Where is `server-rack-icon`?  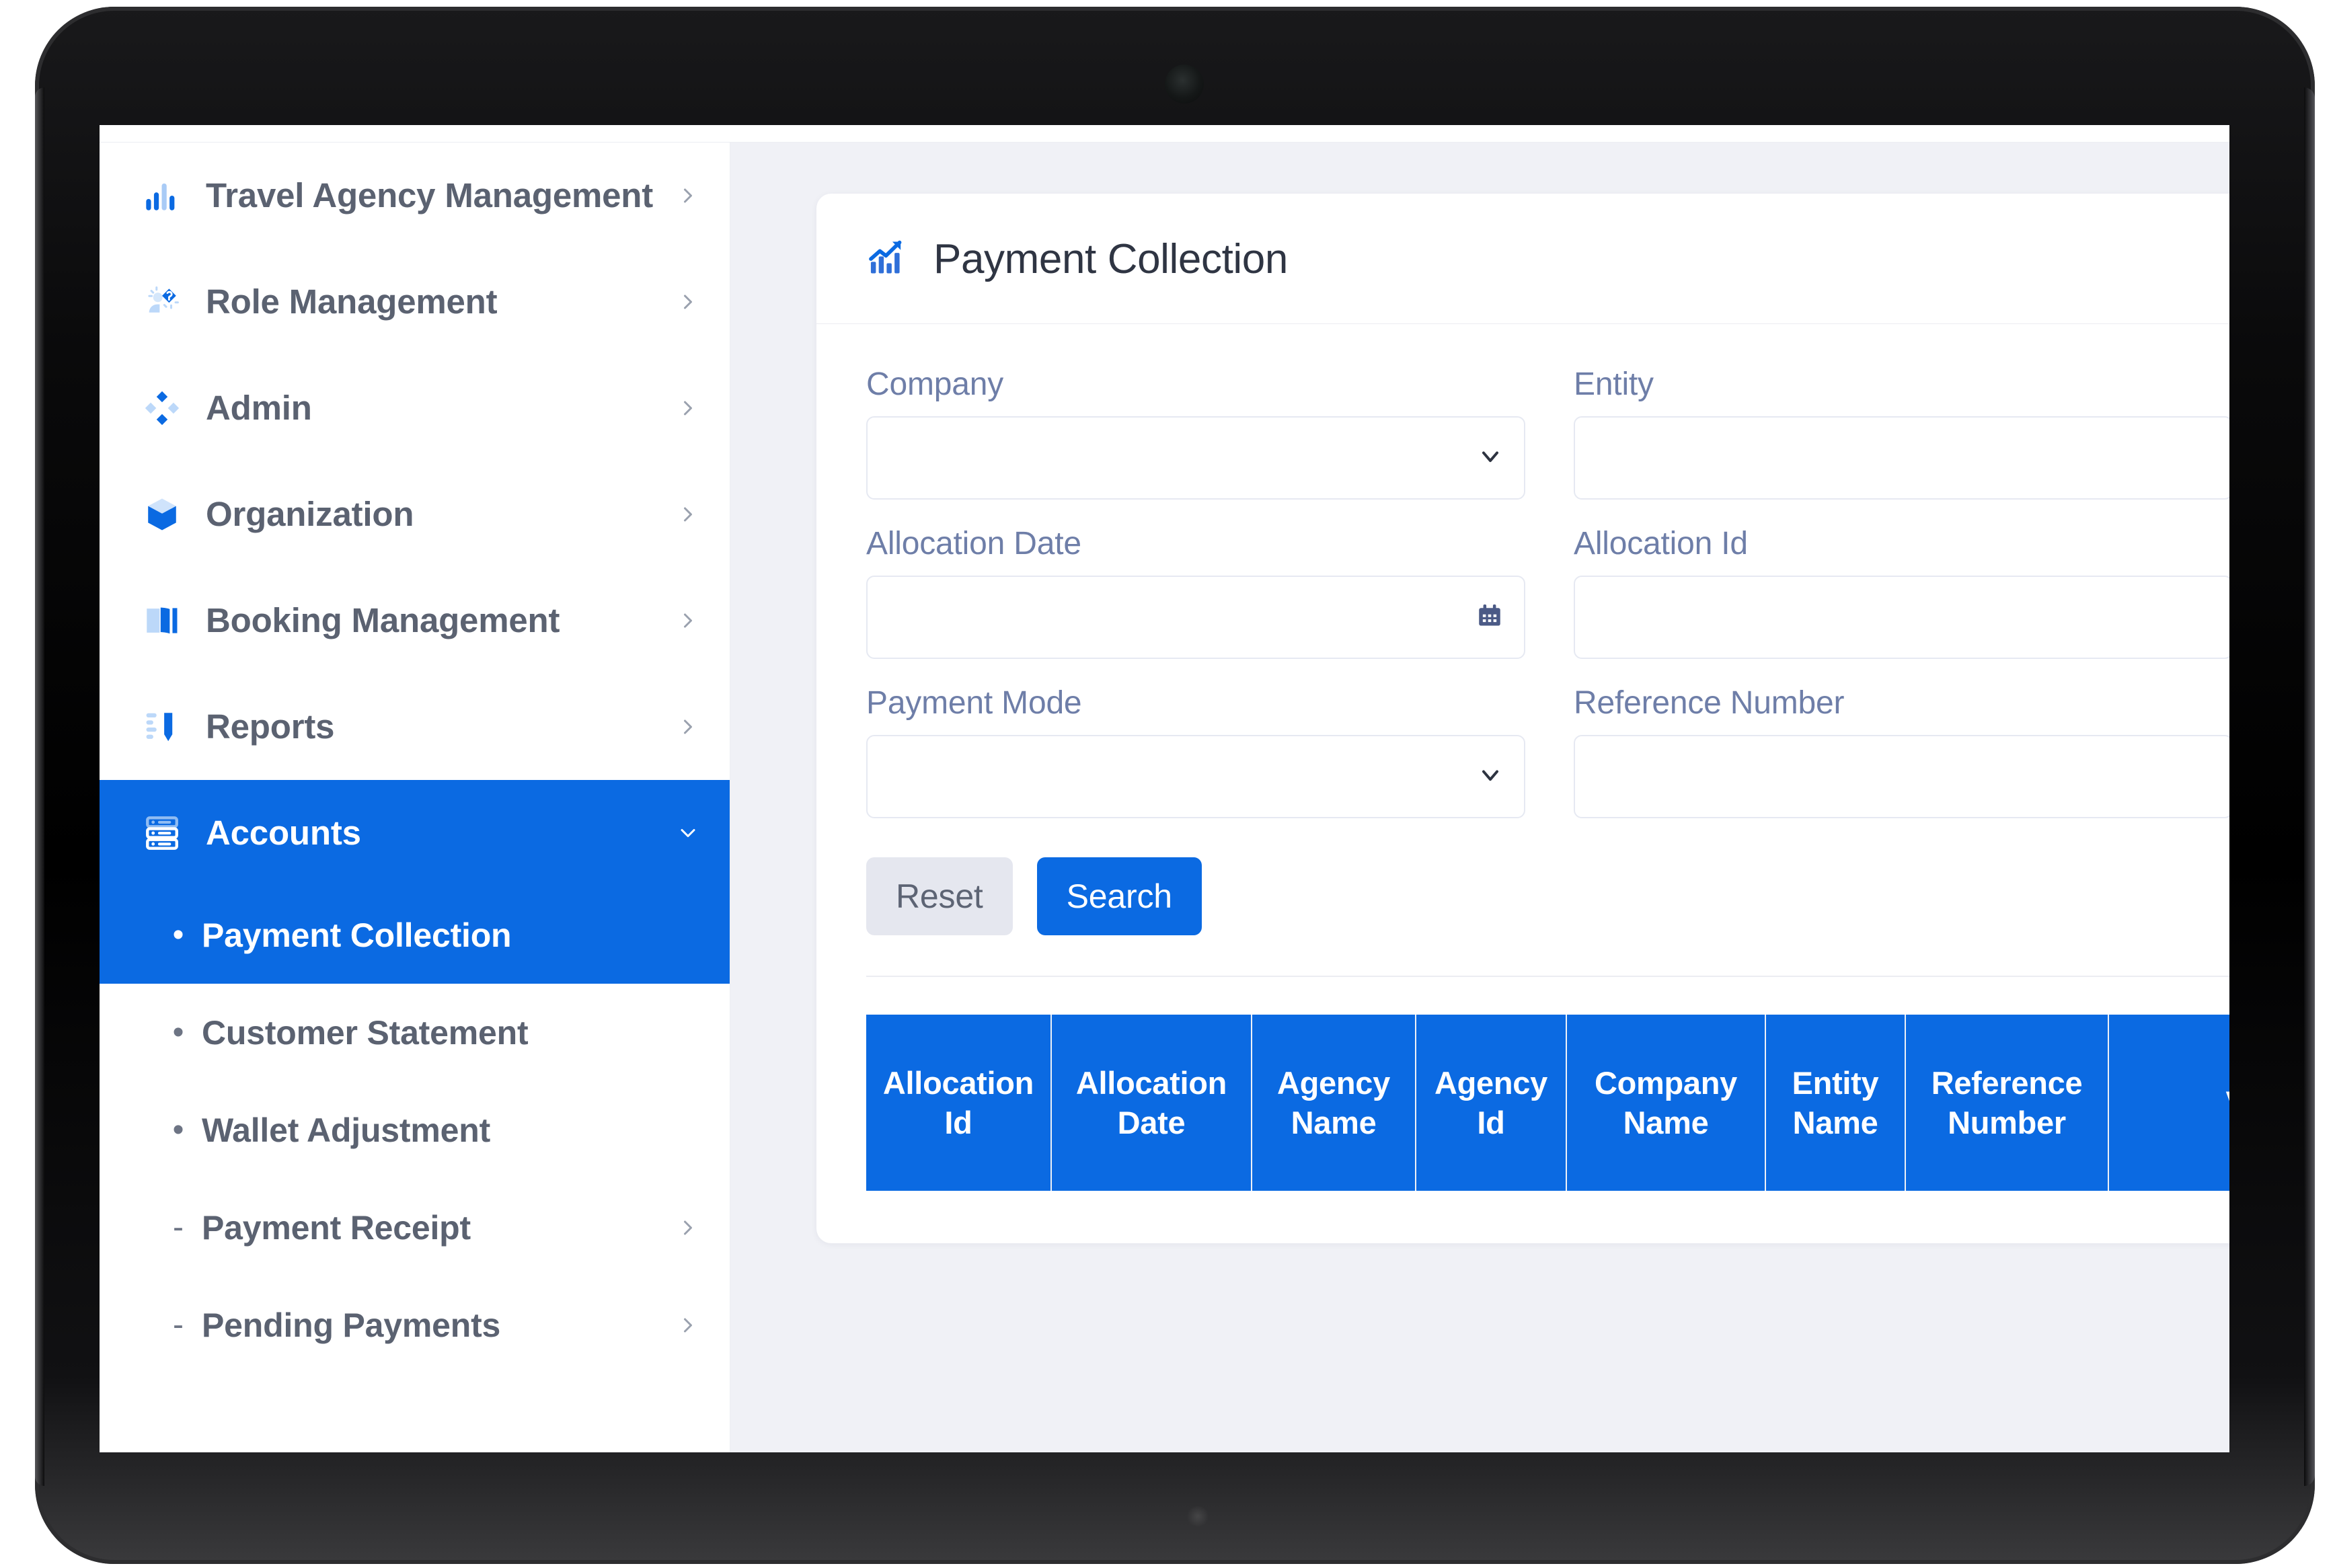 server-rack-icon is located at coordinates (162, 833).